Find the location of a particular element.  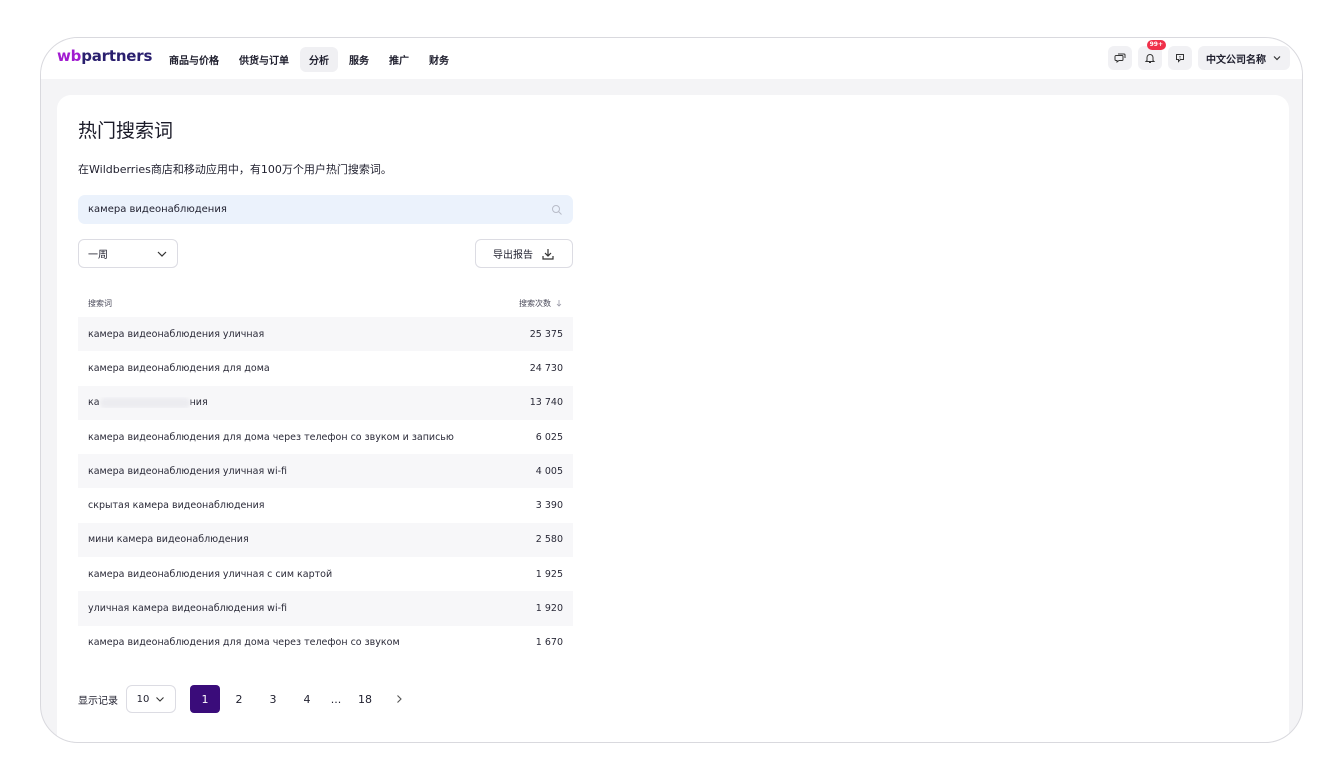

export-report-button: 导出报告 is located at coordinates (524, 253).